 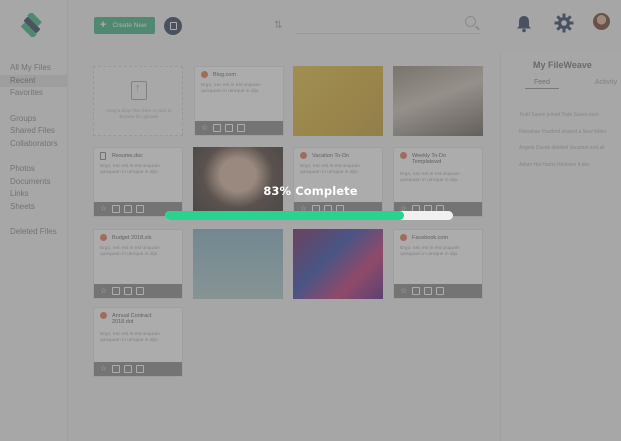 I want to click on progress-fill, so click(x=285, y=215).